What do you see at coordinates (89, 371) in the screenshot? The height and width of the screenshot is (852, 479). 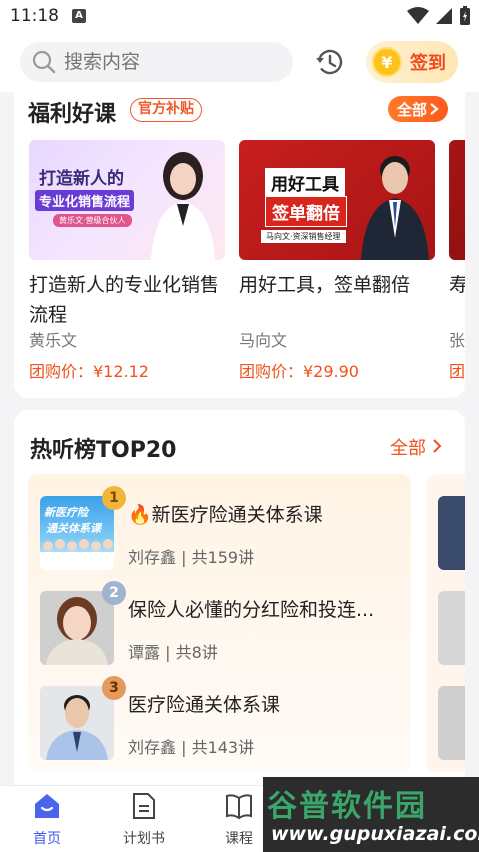 I see `course-price: 团购价：¥12.12` at bounding box center [89, 371].